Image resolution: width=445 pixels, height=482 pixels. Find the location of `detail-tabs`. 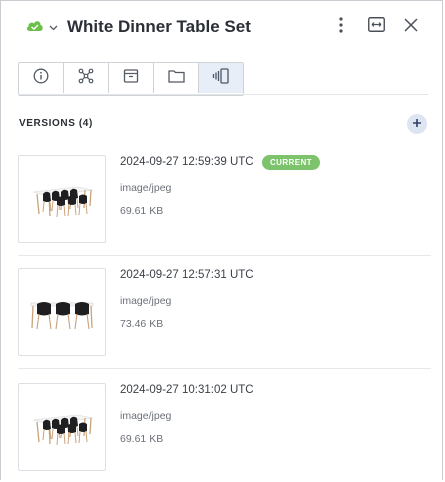

detail-tabs is located at coordinates (131, 79).